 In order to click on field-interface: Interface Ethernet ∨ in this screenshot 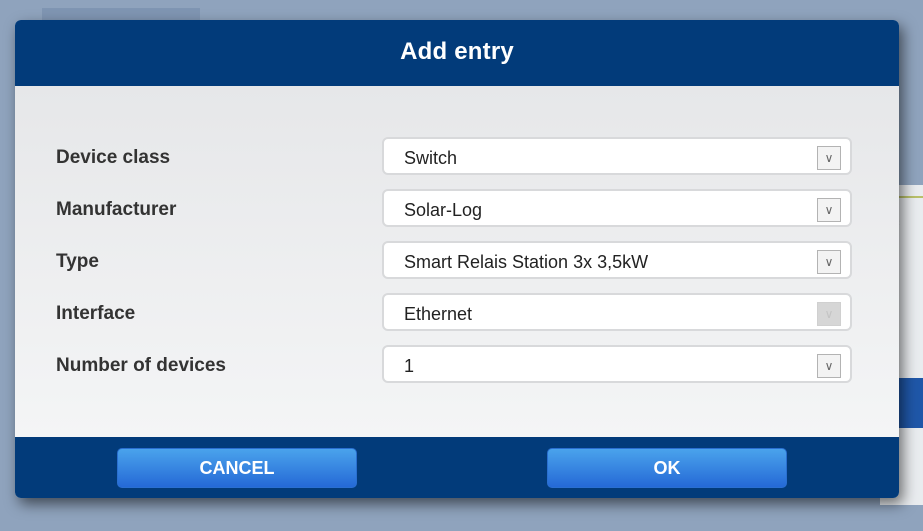, I will do `click(457, 313)`.